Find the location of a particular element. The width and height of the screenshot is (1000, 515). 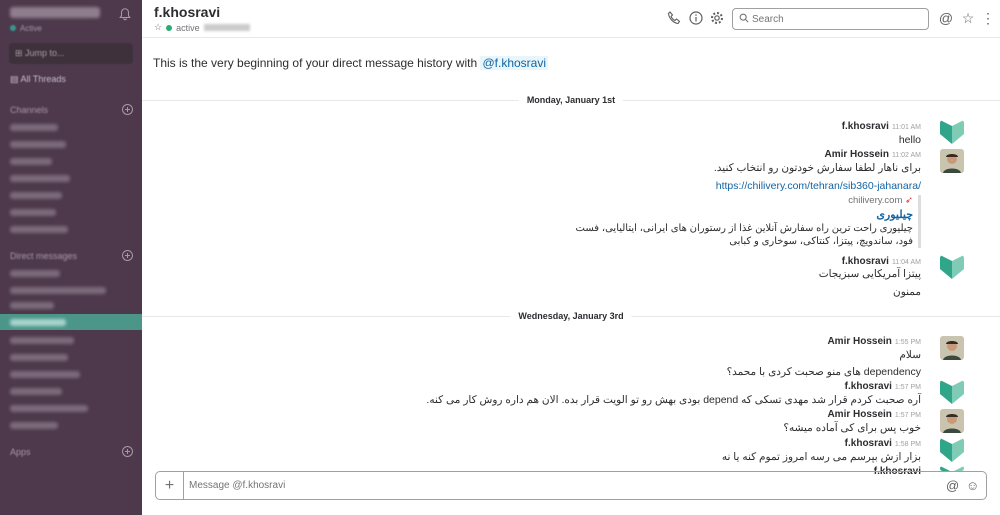

message-text: سلام is located at coordinates (910, 355).